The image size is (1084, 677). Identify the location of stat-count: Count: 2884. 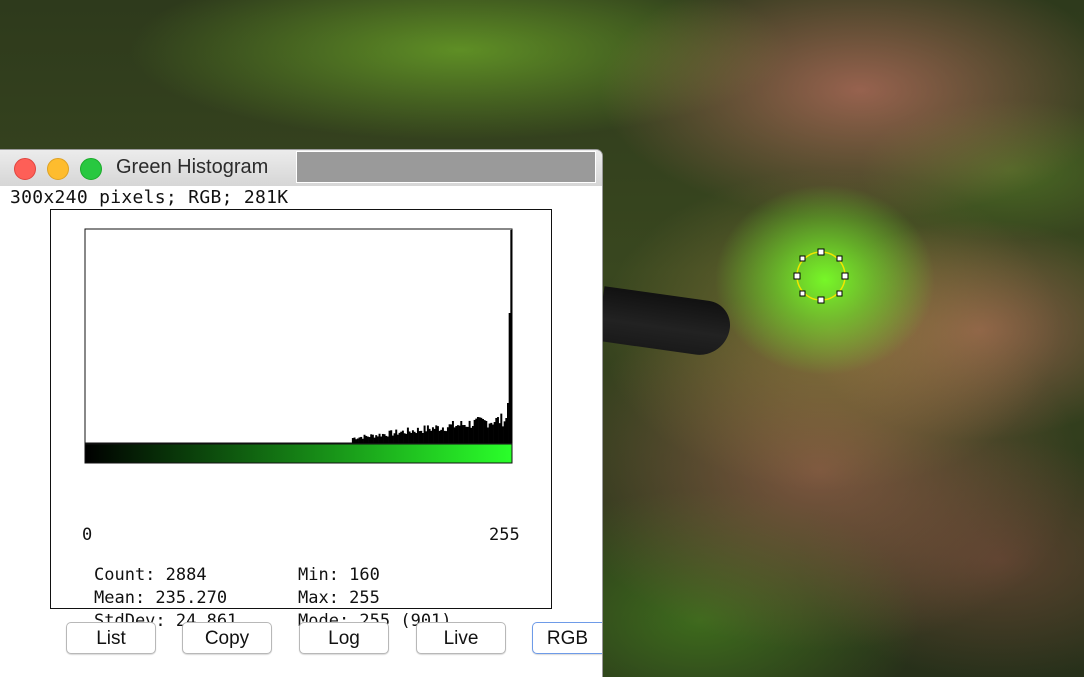
(150, 575).